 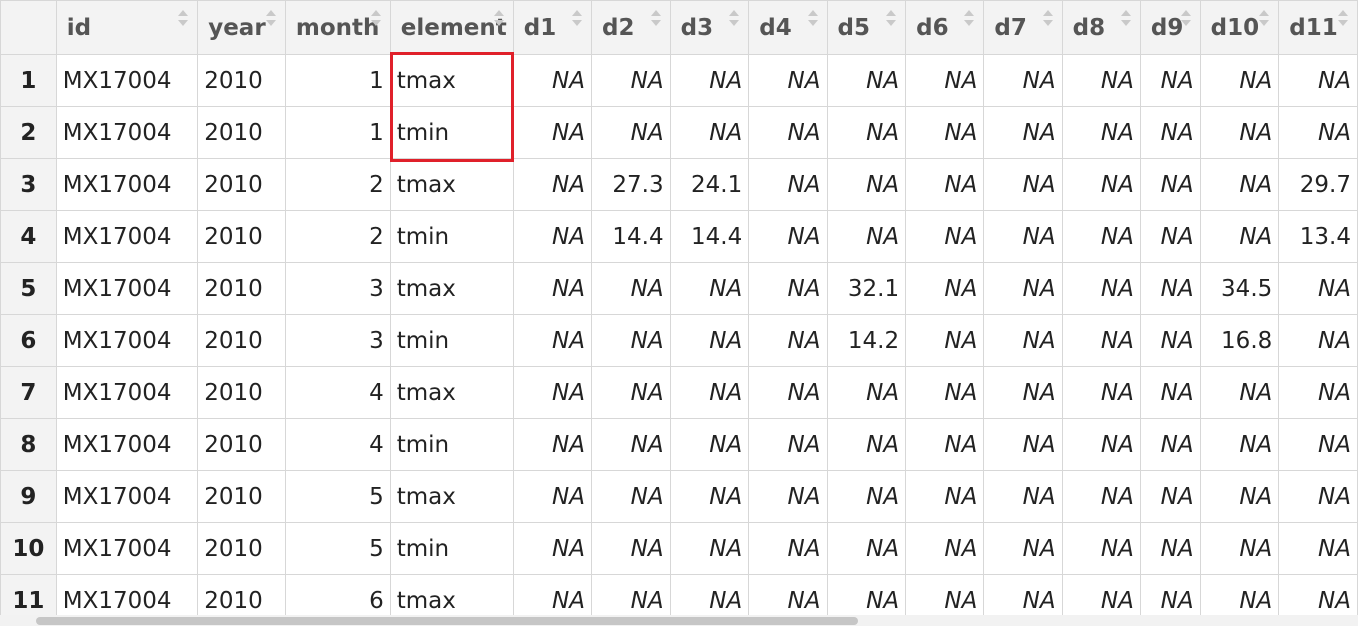 What do you see at coordinates (932, 27) in the screenshot?
I see `column-header-label: d6` at bounding box center [932, 27].